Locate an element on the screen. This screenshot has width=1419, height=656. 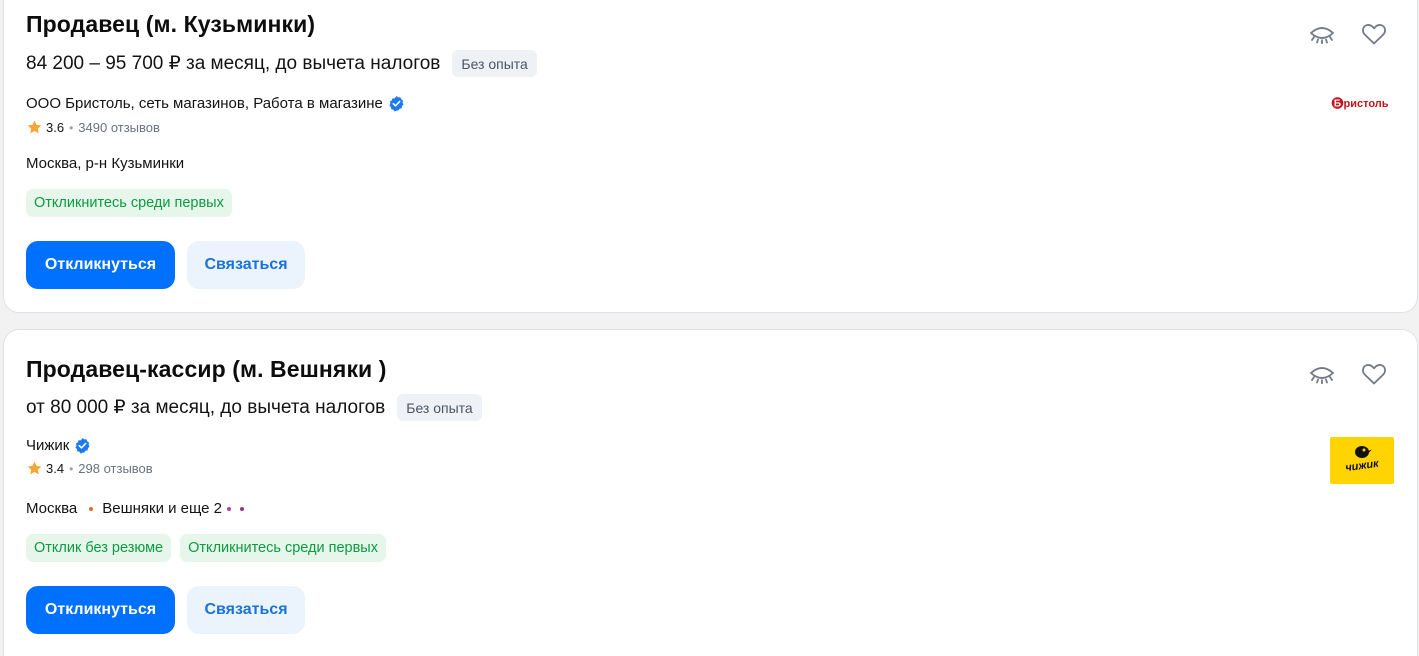
location: Москва, р-н Кузьминки is located at coordinates (105, 163).